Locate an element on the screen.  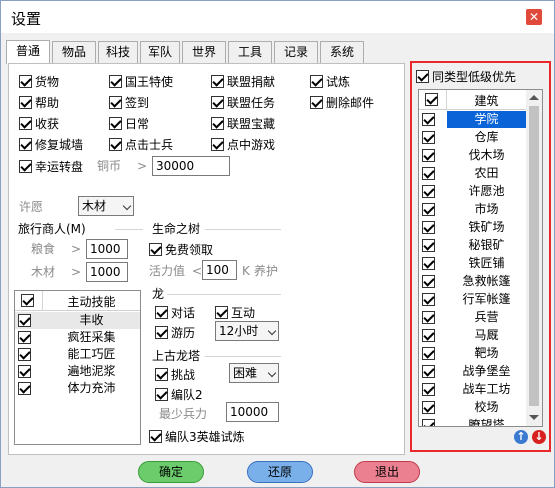
wish-select: 木材 is located at coordinates (106, 206).